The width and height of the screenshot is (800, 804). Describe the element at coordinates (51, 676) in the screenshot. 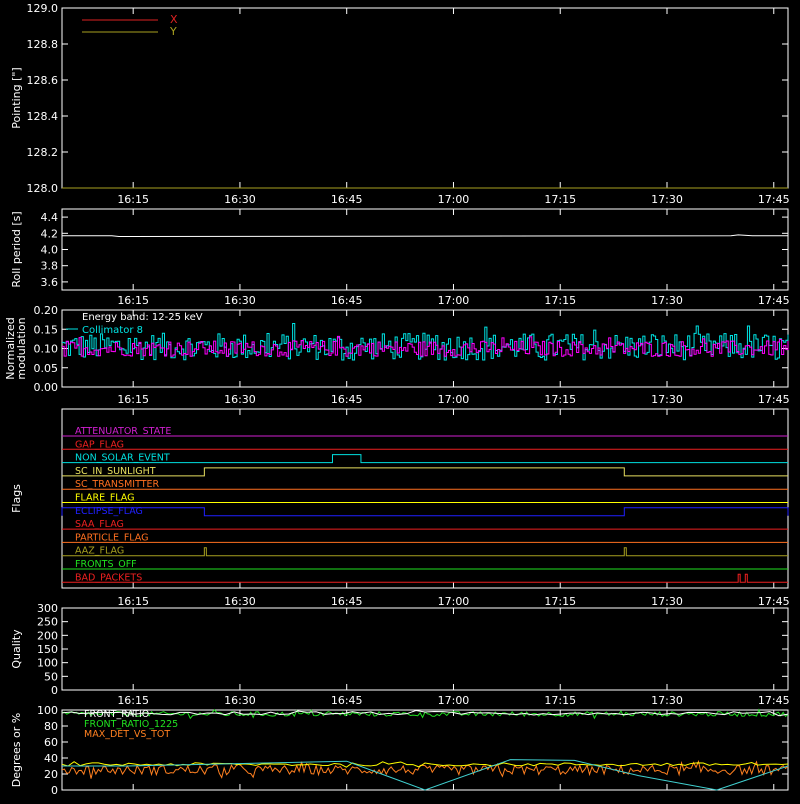

I see `y-tick-label: 50` at that location.